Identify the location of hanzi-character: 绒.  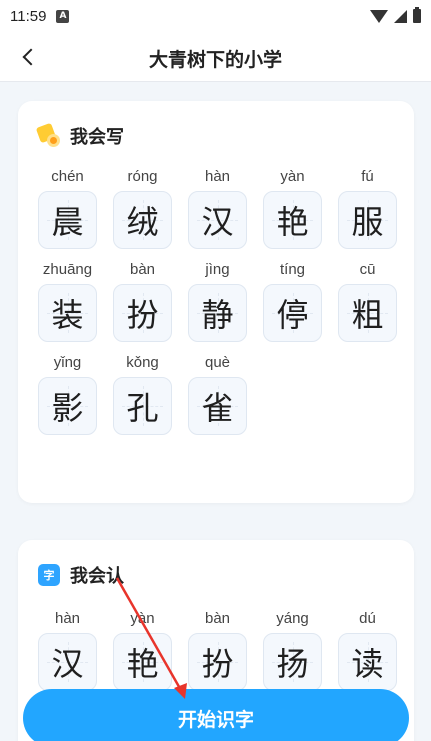
(142, 222).